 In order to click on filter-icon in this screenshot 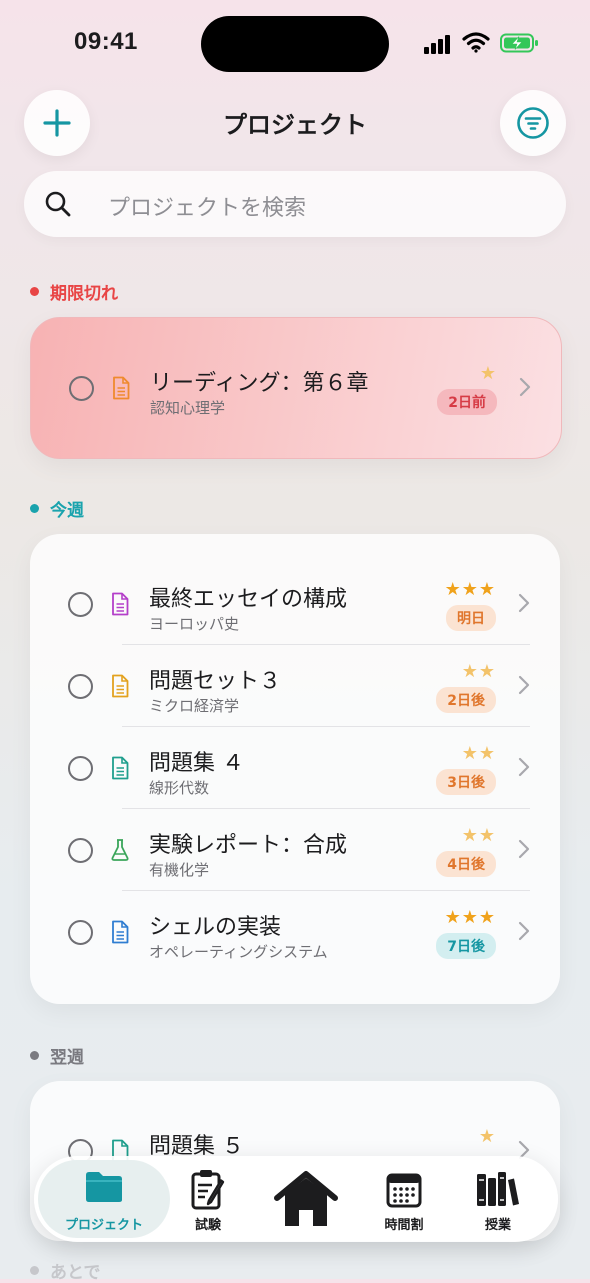, I will do `click(533, 123)`.